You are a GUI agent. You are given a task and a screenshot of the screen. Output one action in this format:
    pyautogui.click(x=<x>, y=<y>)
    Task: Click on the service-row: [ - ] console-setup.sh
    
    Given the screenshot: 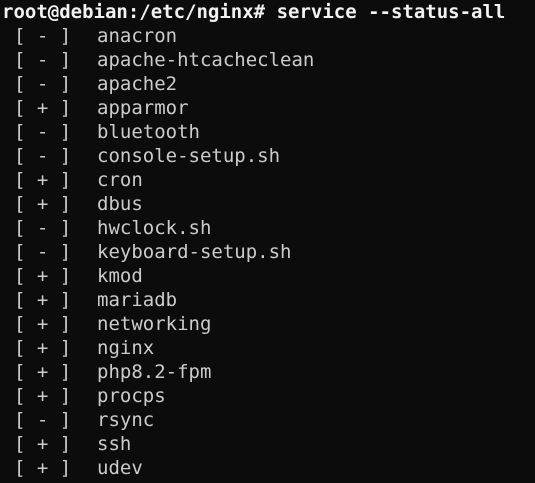 What is the action you would take?
    pyautogui.click(x=267, y=156)
    